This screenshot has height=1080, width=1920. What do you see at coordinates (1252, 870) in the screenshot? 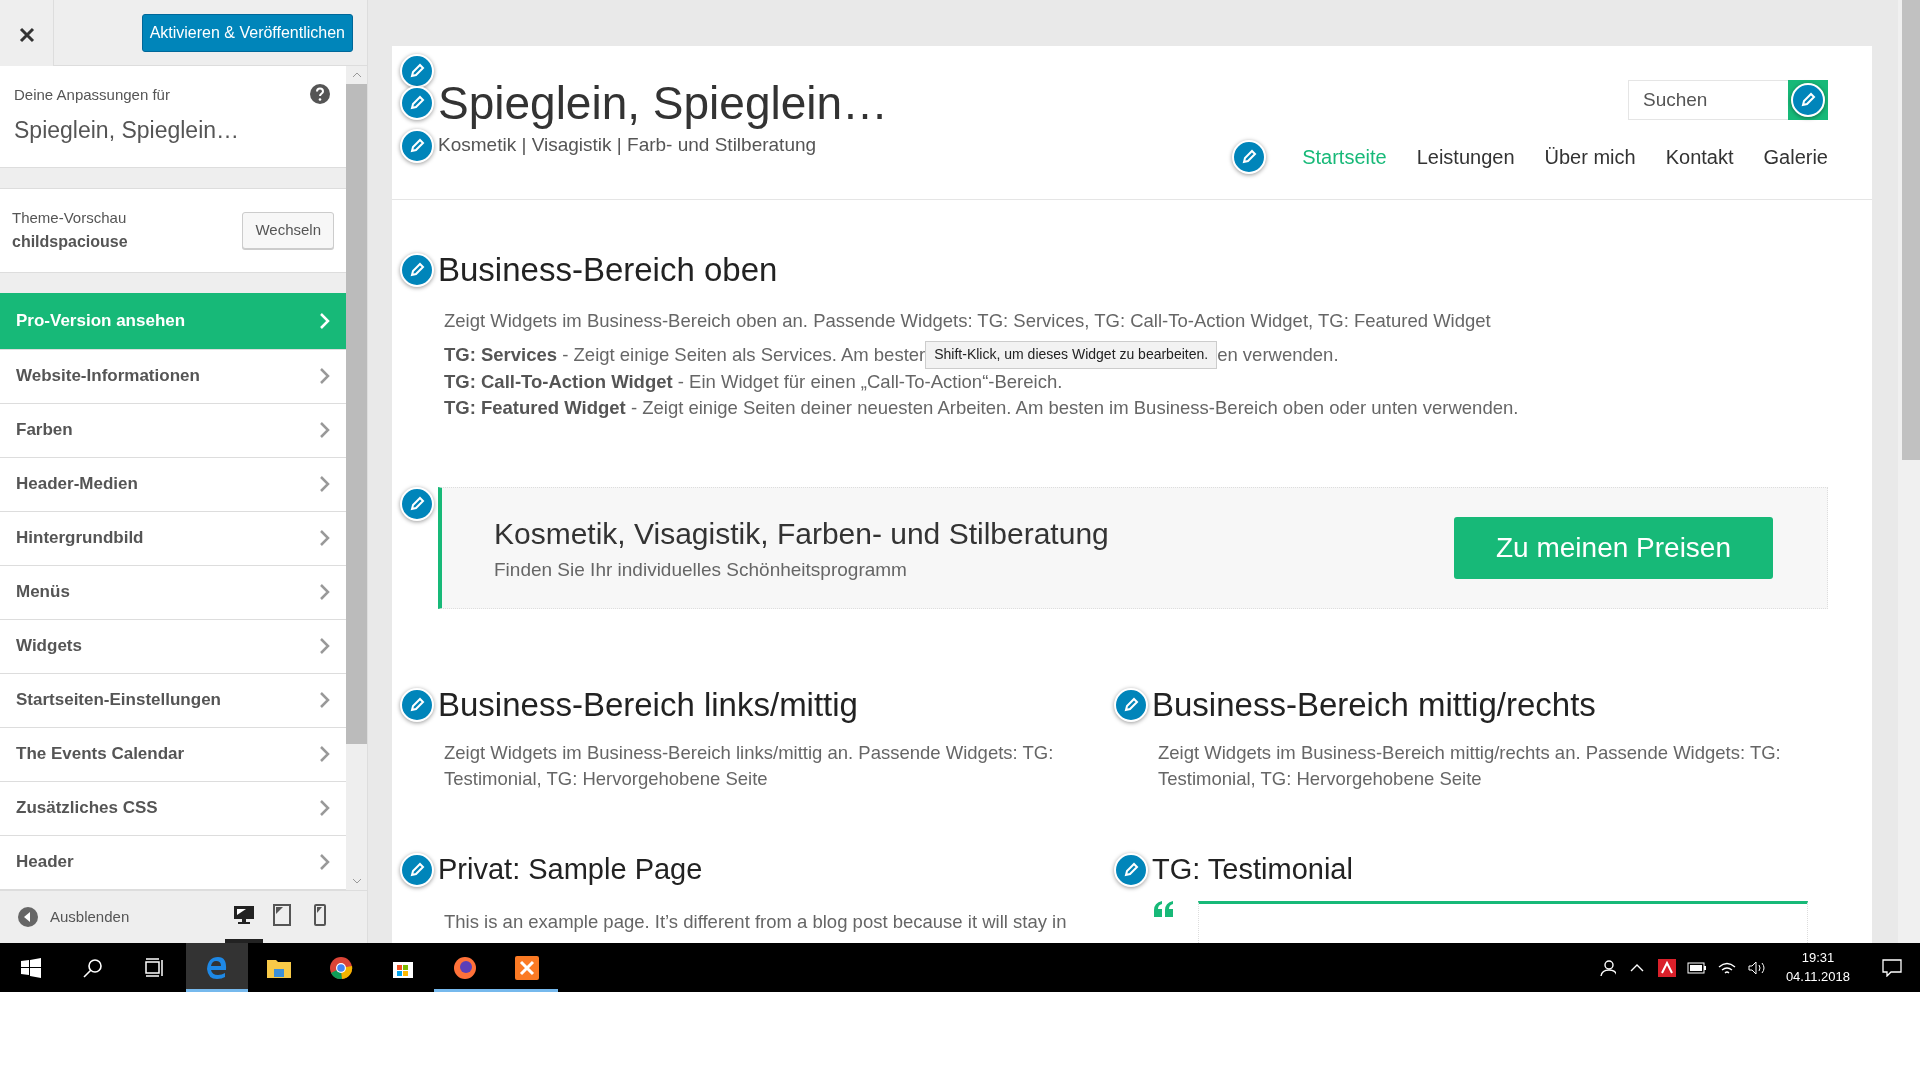
I see `widget-area-title: TG: Testimonial` at bounding box center [1252, 870].